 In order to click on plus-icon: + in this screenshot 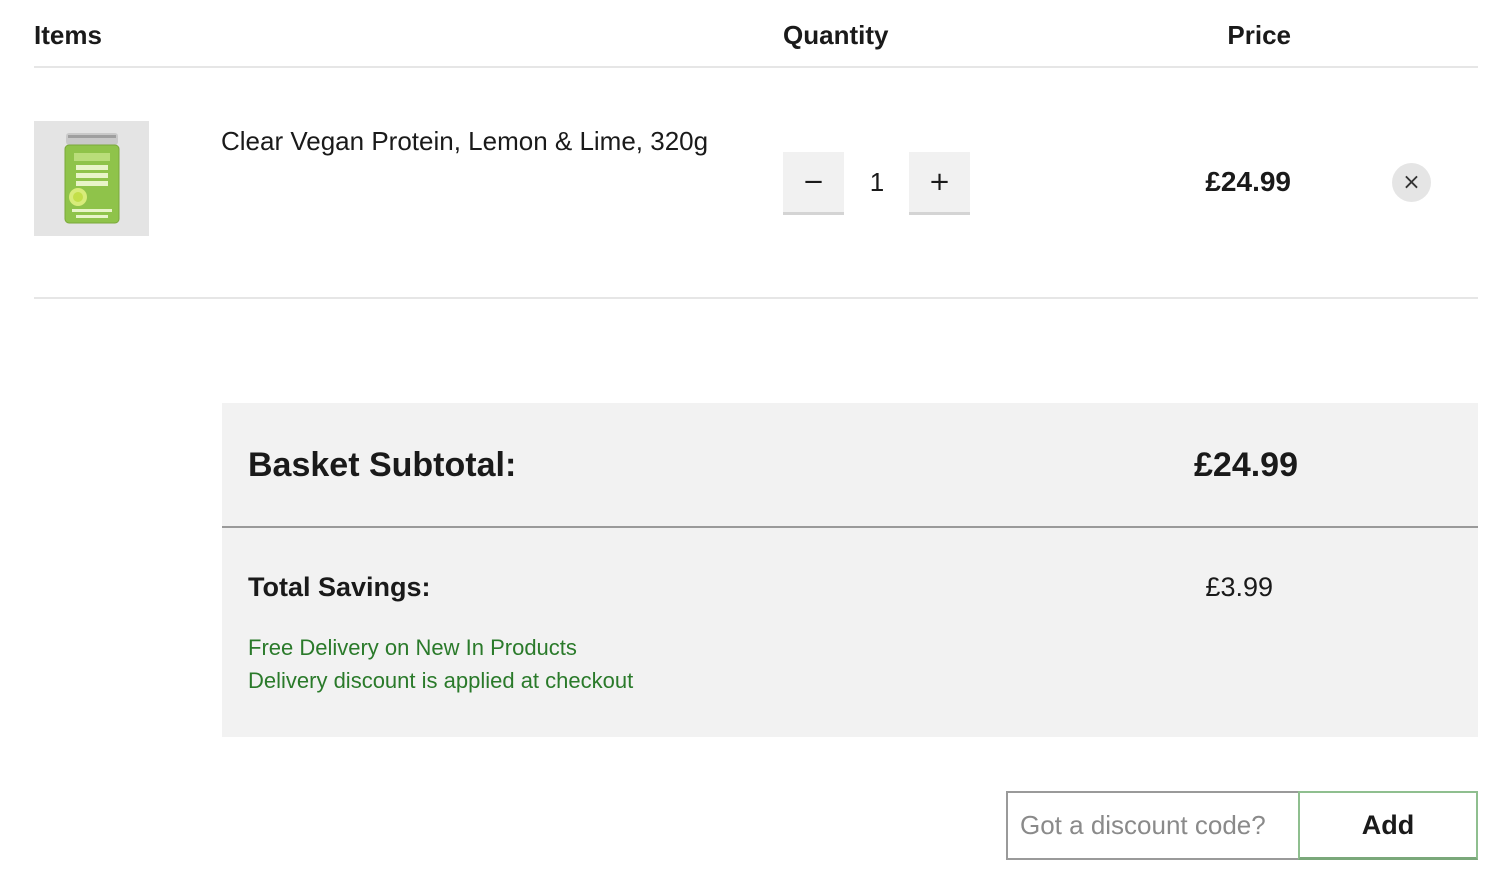, I will do `click(939, 182)`.